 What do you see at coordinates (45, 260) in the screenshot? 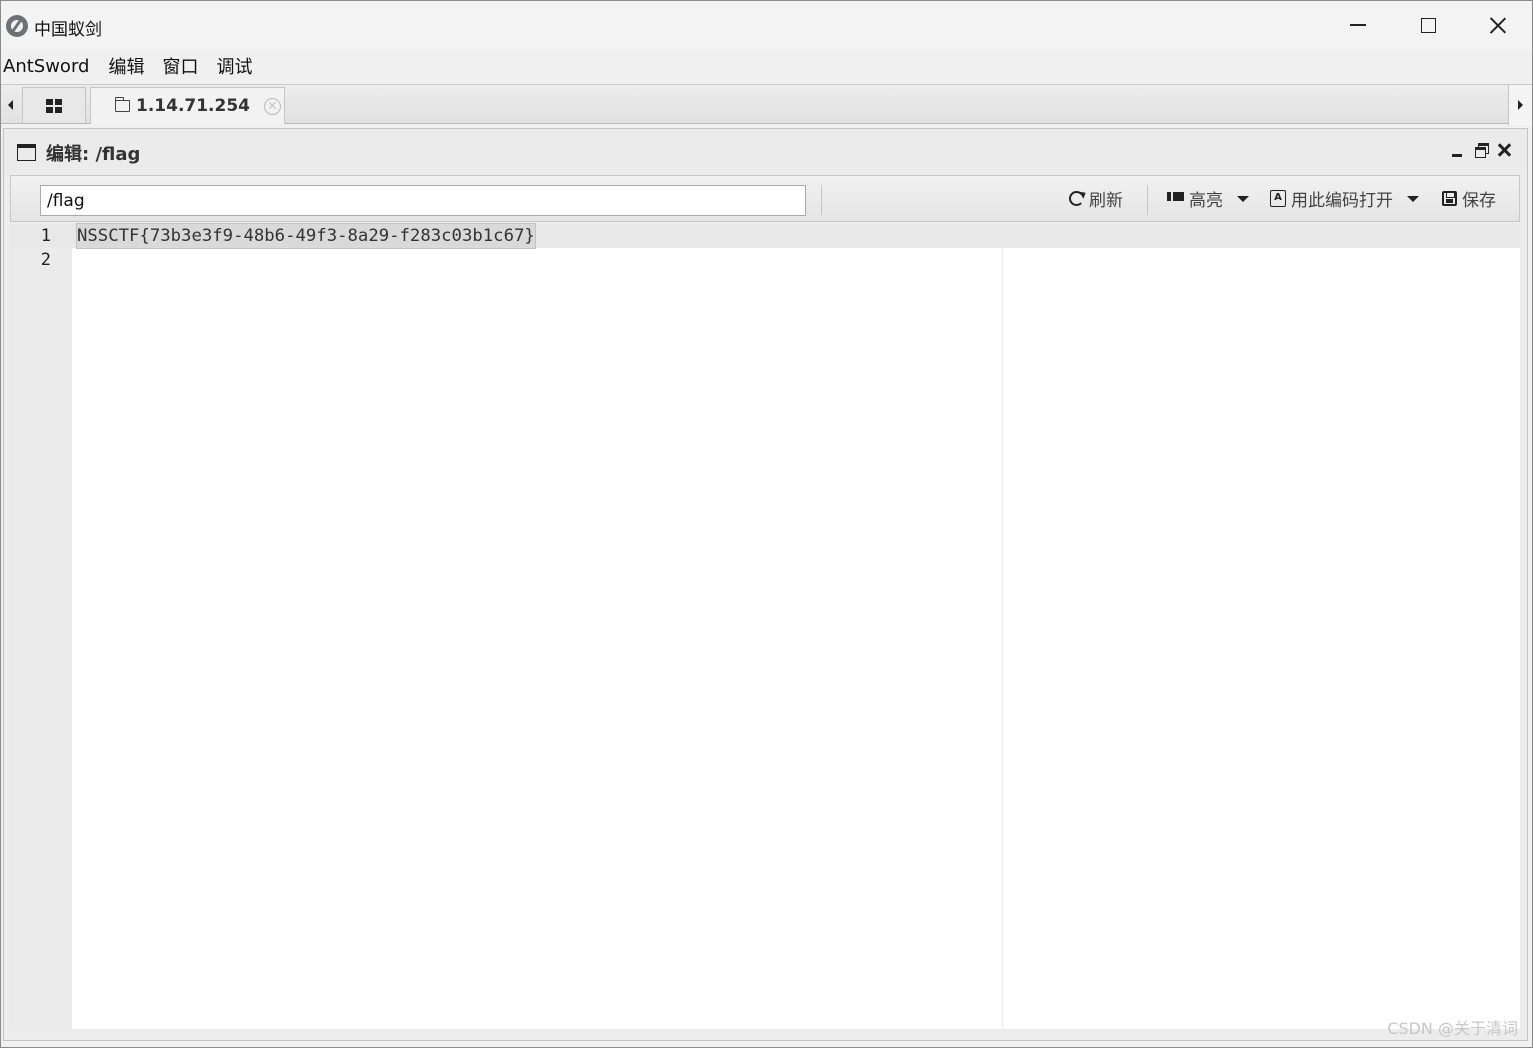
I see `line-number: 2` at bounding box center [45, 260].